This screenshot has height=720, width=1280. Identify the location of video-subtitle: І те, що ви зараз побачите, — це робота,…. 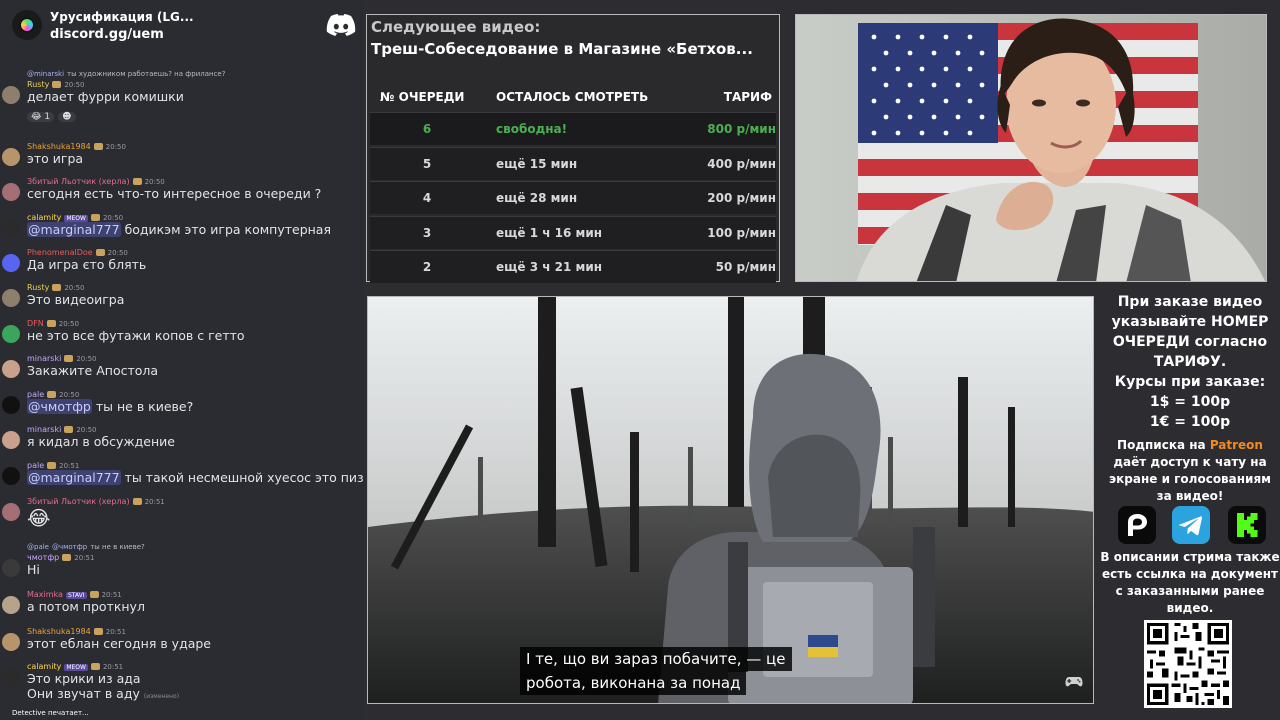
(665, 671).